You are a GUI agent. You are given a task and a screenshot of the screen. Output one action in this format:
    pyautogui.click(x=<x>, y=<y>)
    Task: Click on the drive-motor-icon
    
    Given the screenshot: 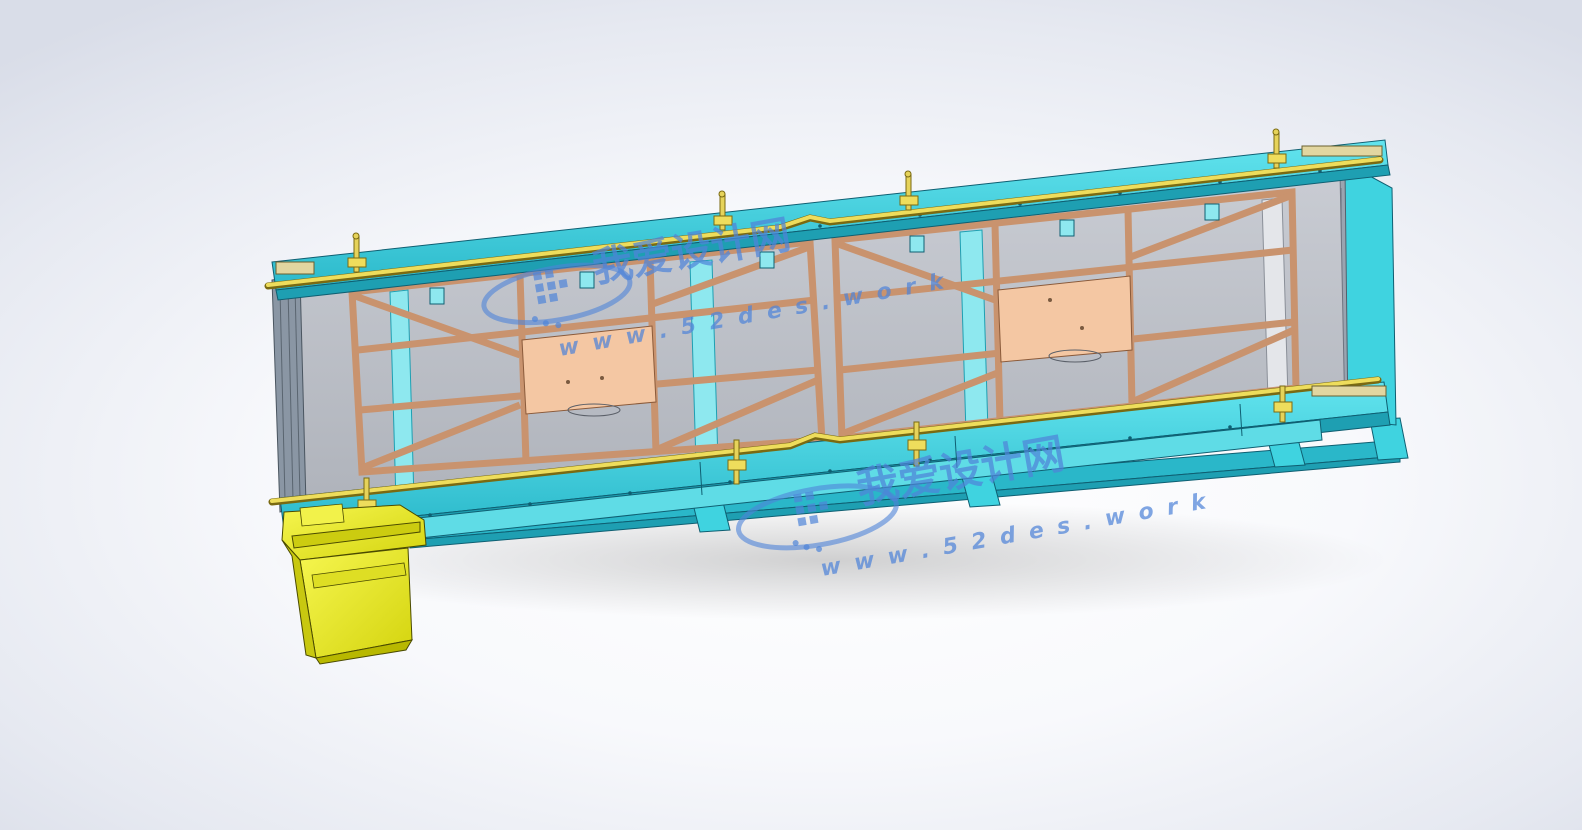 What is the action you would take?
    pyautogui.click(x=354, y=584)
    